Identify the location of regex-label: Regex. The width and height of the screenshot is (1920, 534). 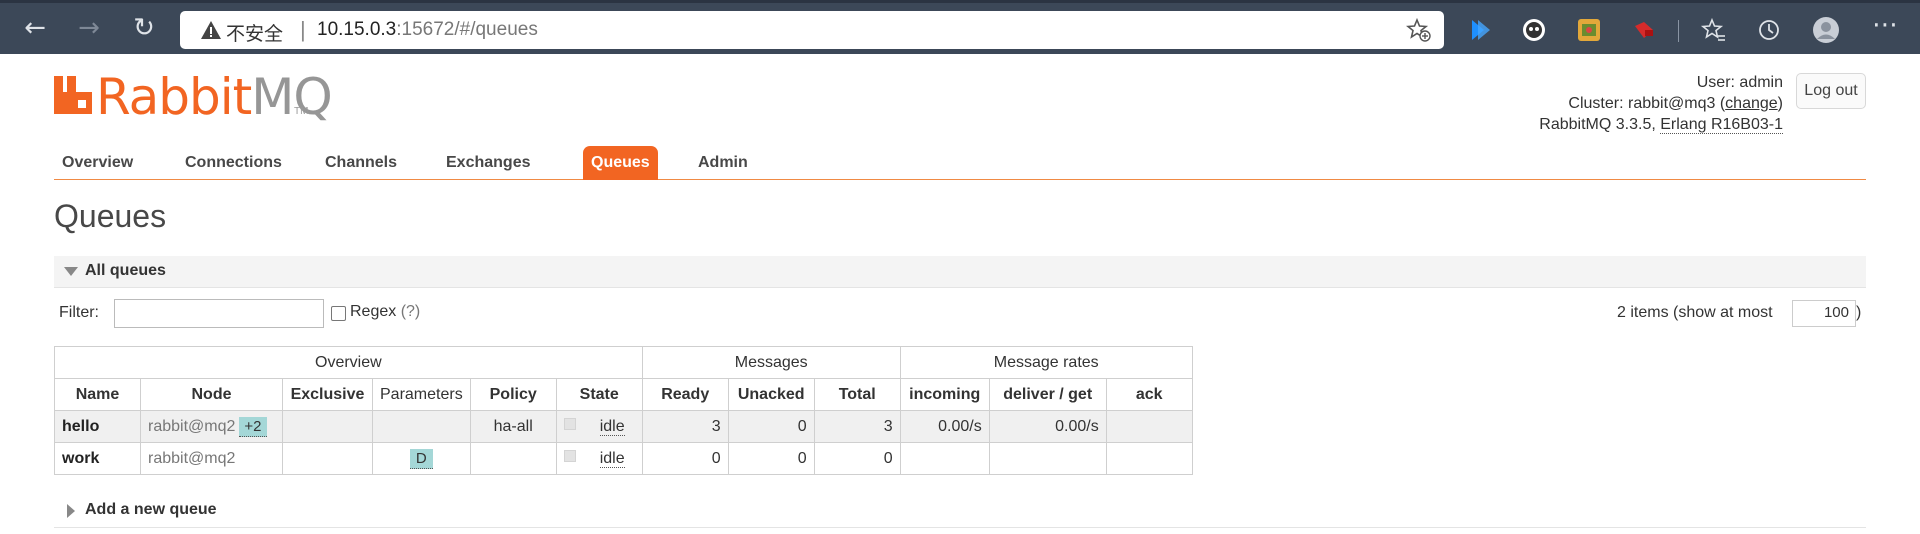
(373, 311).